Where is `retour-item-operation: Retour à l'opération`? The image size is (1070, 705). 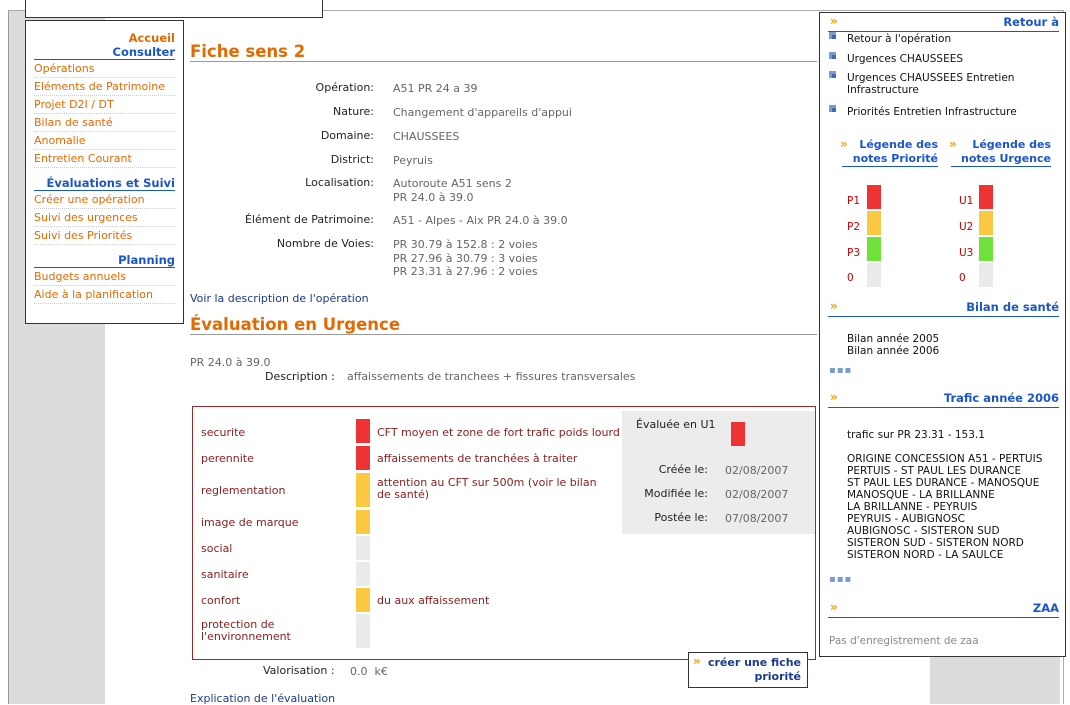 retour-item-operation: Retour à l'opération is located at coordinates (899, 39).